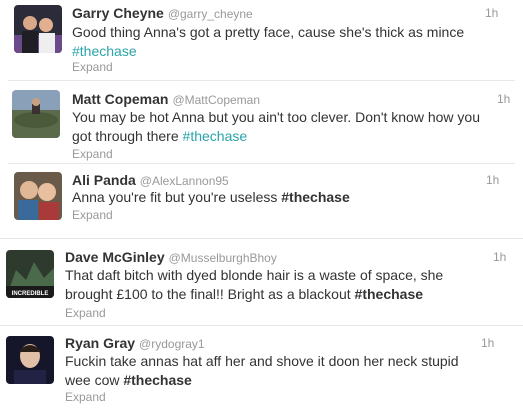  Describe the element at coordinates (30, 294) in the screenshot. I see `avatar-label: INCREDIBLE` at that location.